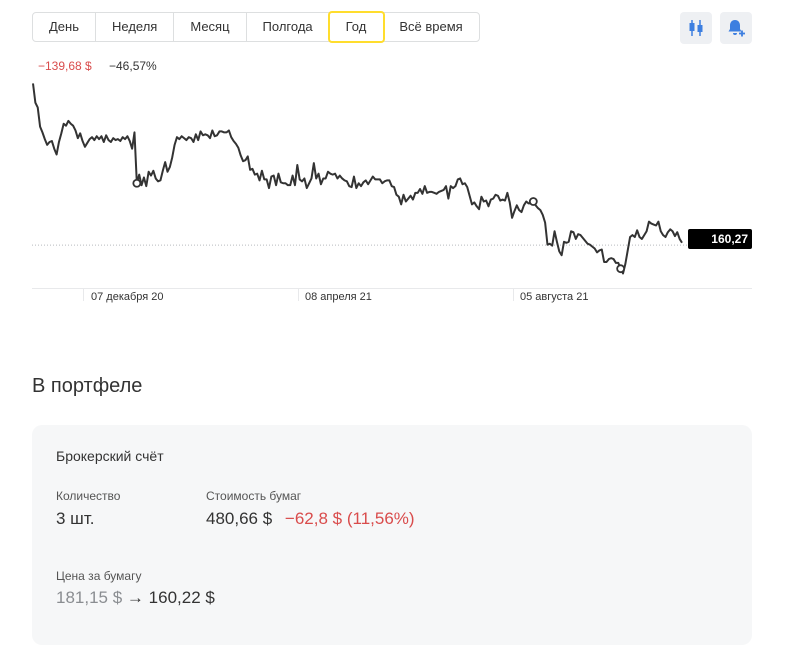 This screenshot has height=645, width=790. I want to click on price-to: 160,22 $, so click(181, 597).